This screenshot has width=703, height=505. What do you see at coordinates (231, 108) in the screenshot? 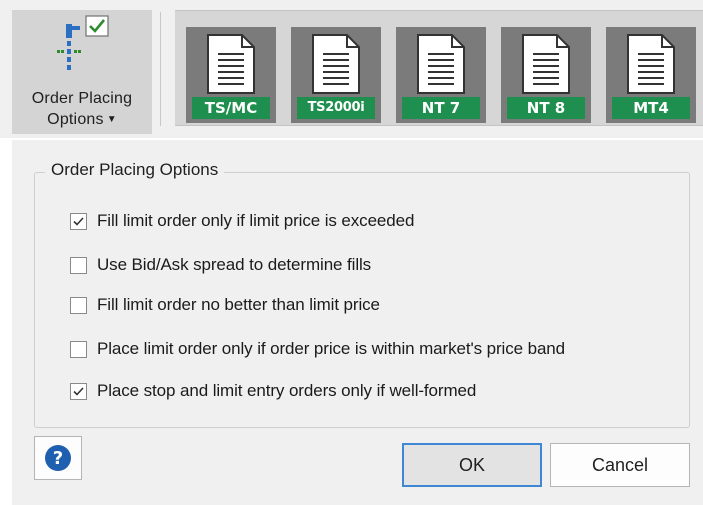
I see `platform-label: TS/MC` at bounding box center [231, 108].